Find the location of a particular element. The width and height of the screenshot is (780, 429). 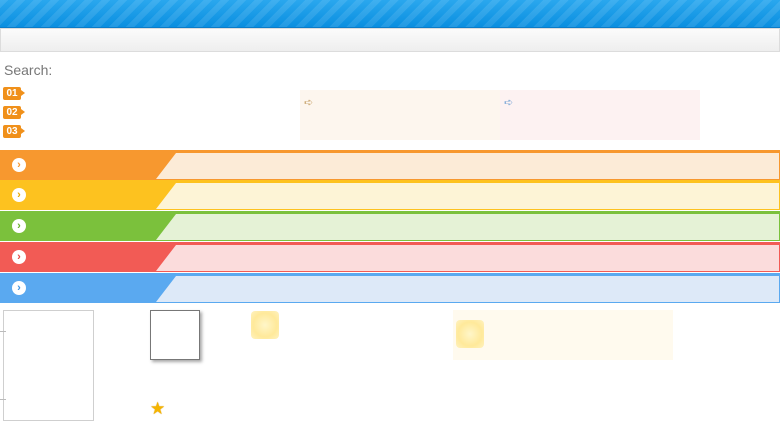

star-icon: ★ is located at coordinates (157, 409).